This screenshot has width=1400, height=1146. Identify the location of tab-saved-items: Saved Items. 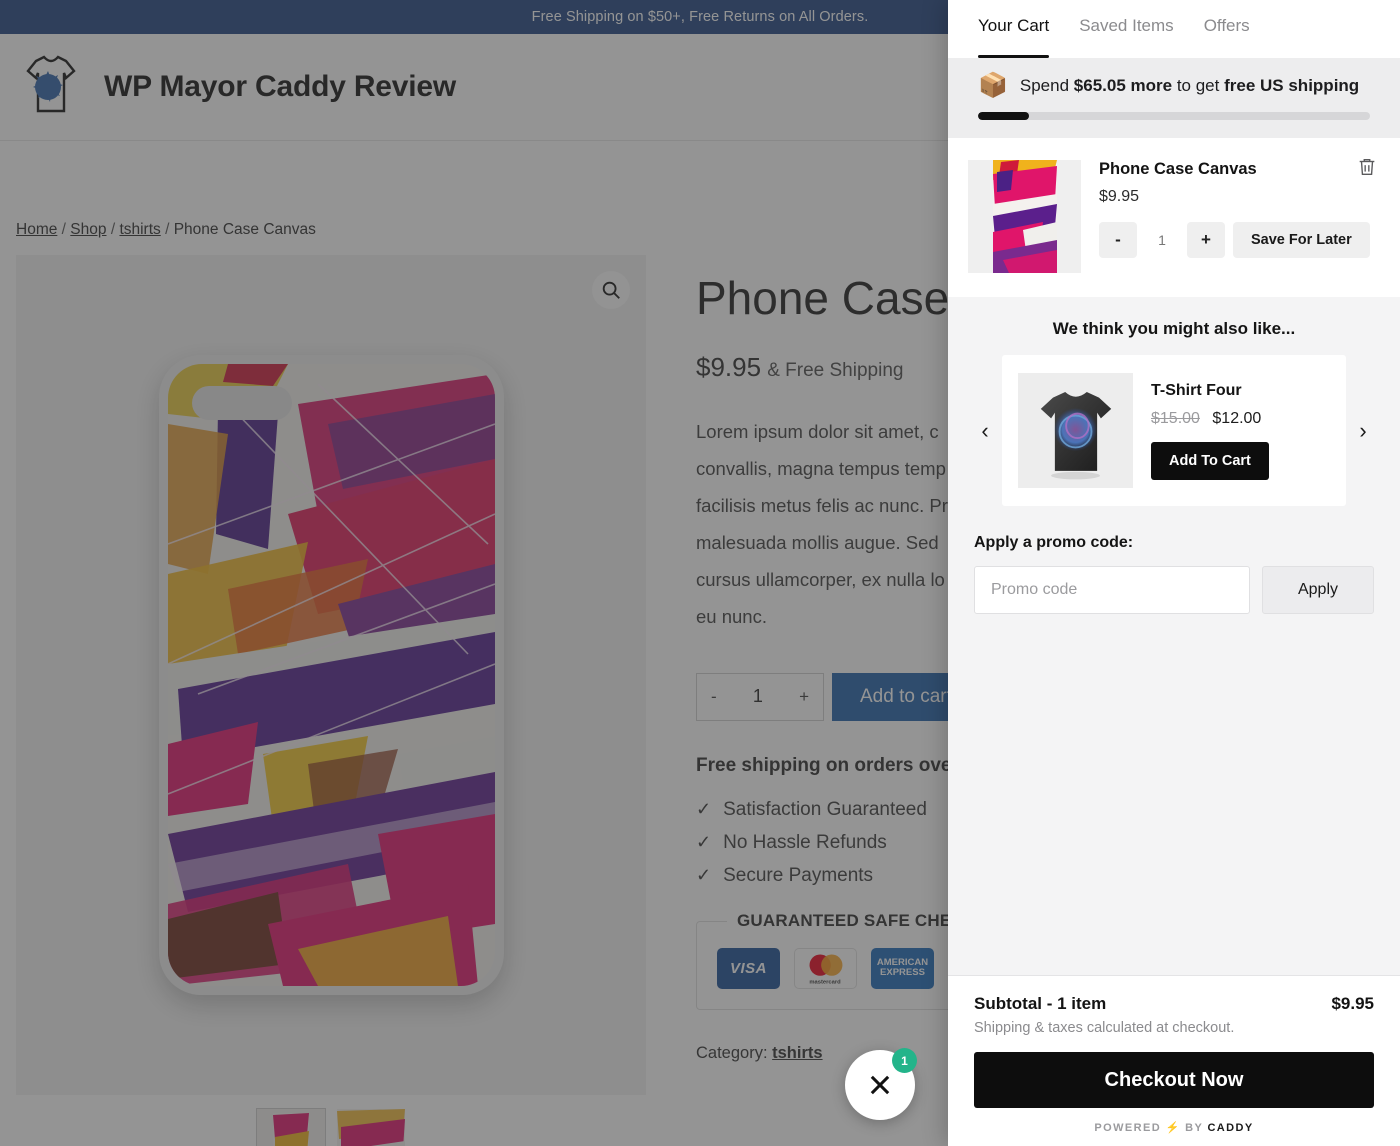
(1126, 37).